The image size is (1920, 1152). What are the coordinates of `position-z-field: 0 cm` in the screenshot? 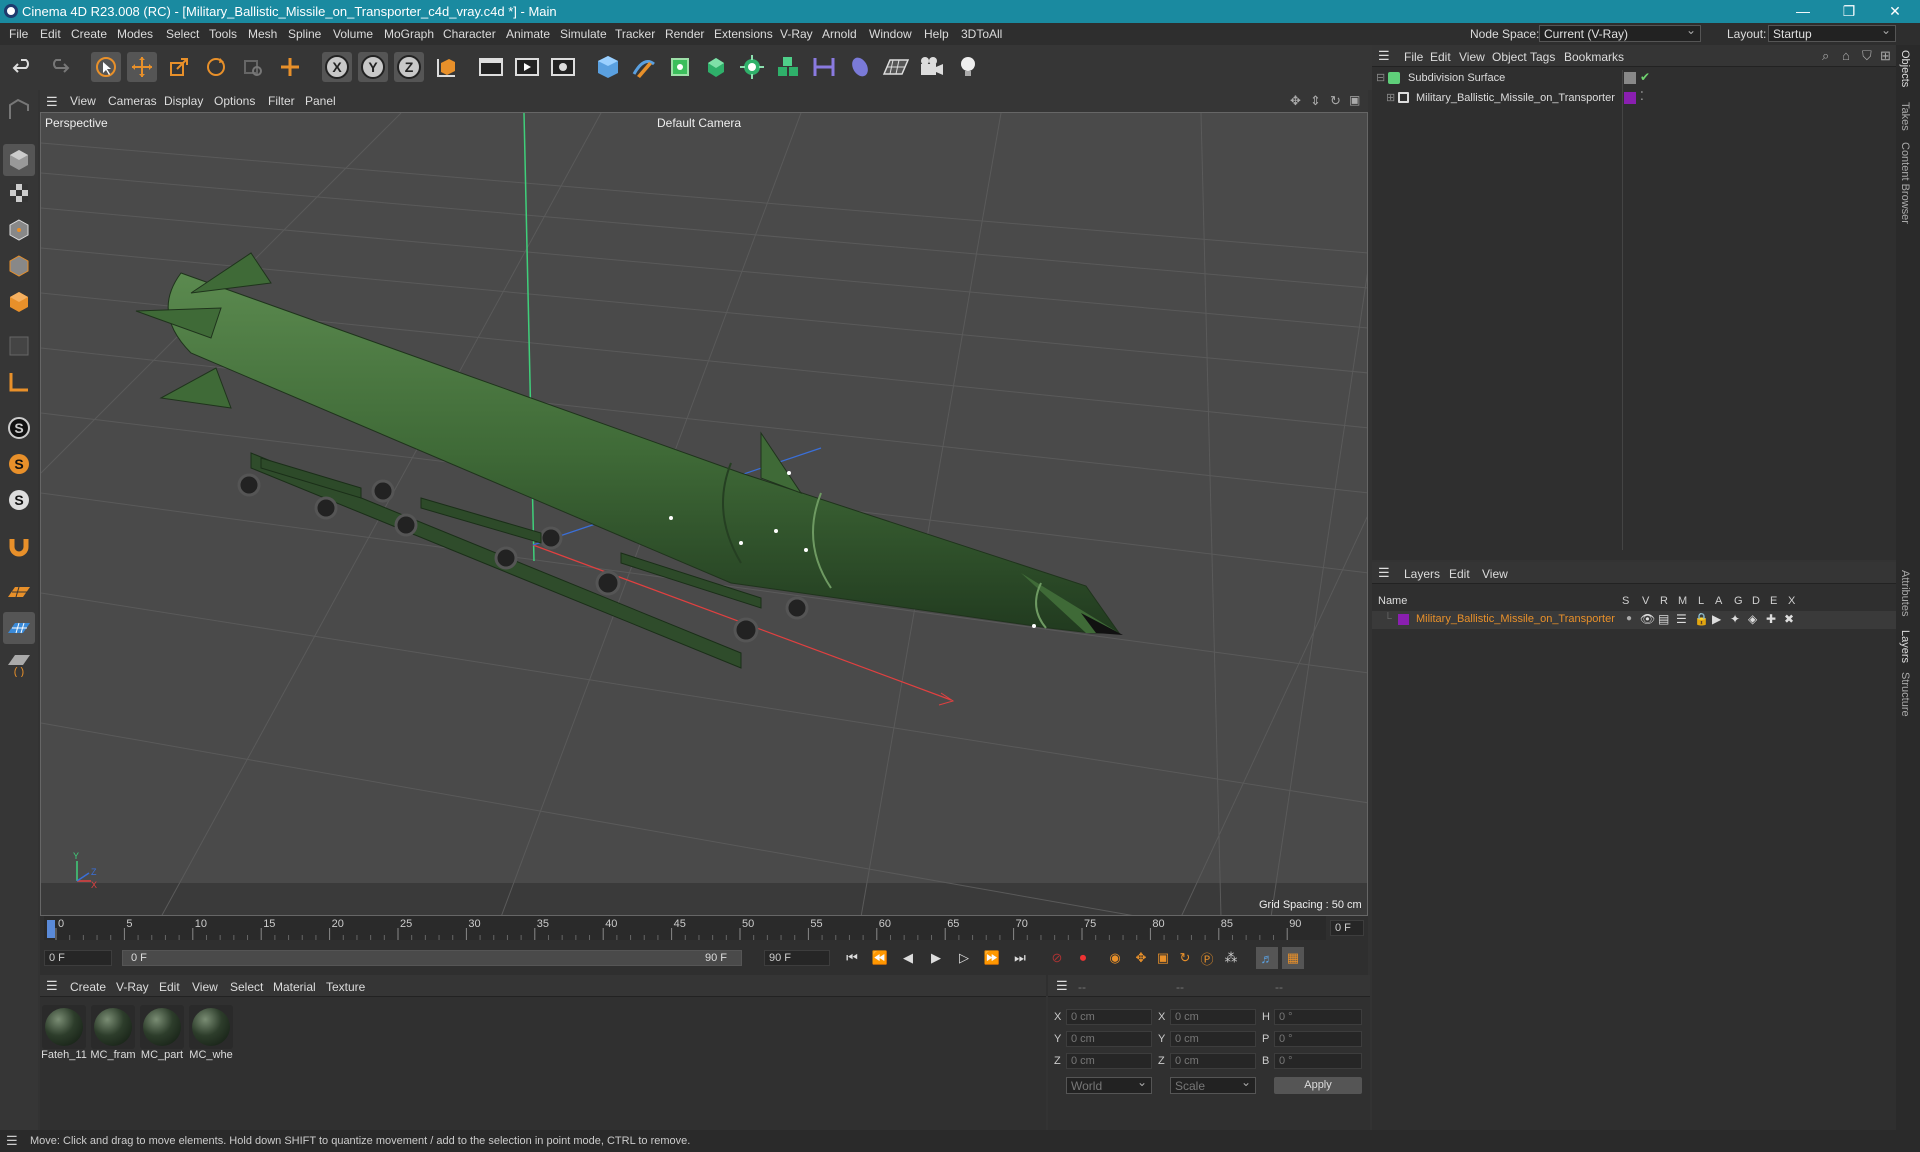 It's located at (1109, 1061).